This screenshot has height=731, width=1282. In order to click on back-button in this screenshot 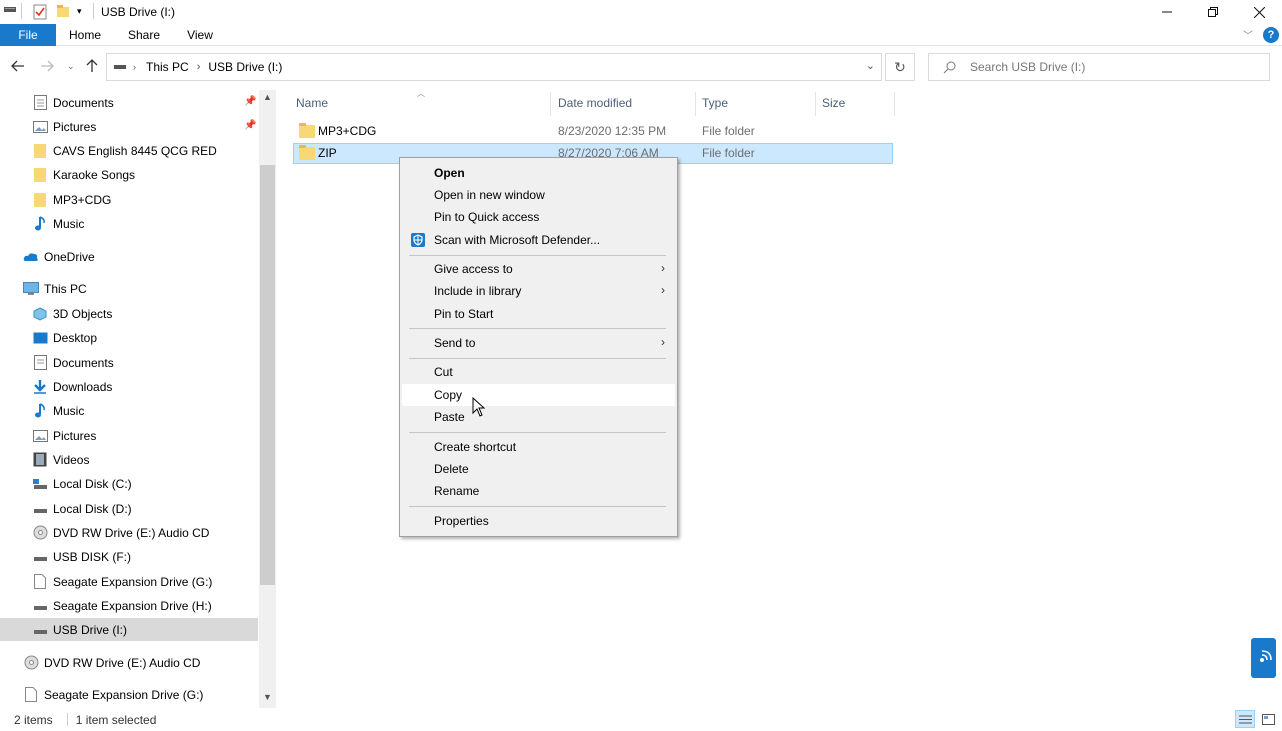, I will do `click(18, 67)`.